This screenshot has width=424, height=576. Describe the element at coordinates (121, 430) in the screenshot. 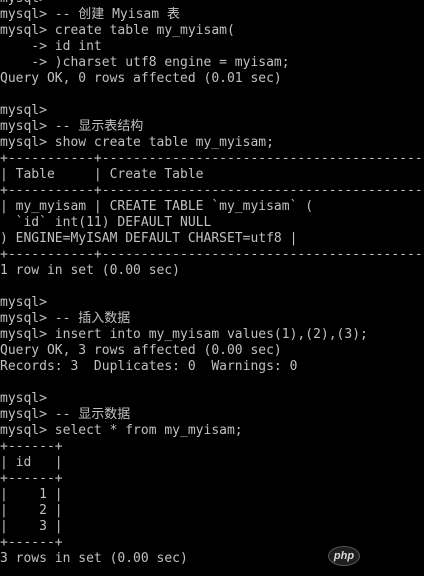

I see `terminal-line: mysql> select * from my_myisam;` at that location.